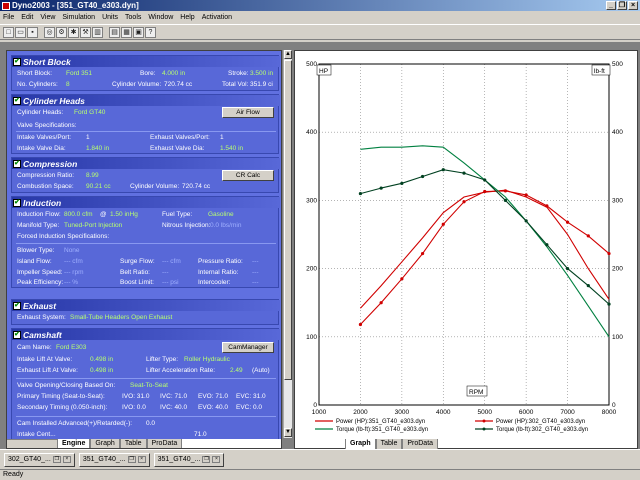 This screenshot has width=640, height=480. Describe the element at coordinates (27, 17) in the screenshot. I see `menu-edit: Edit` at that location.